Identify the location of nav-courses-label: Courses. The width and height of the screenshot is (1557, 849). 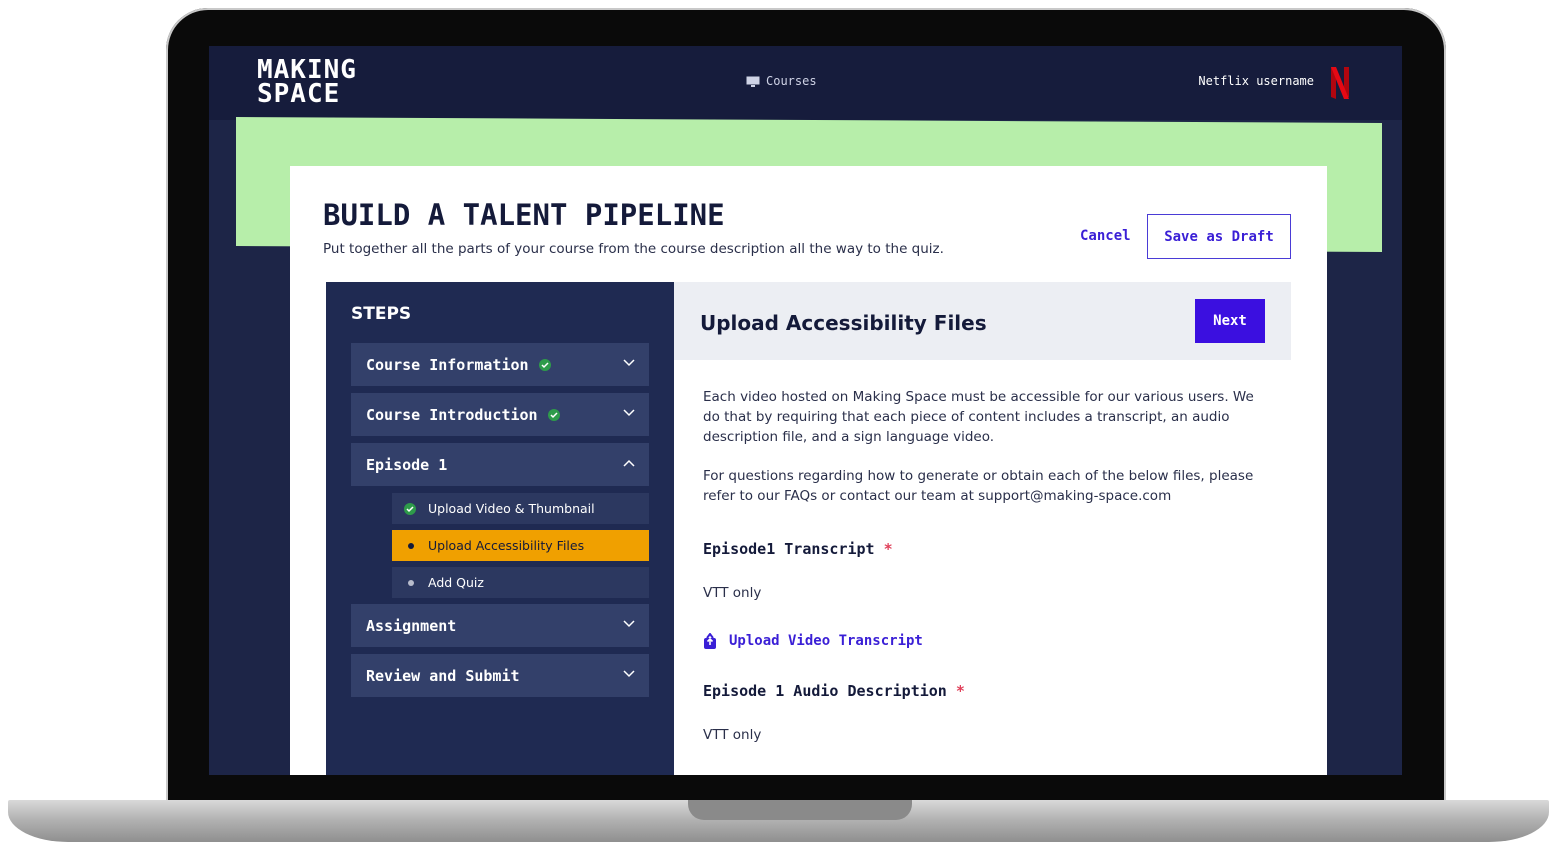
(791, 81).